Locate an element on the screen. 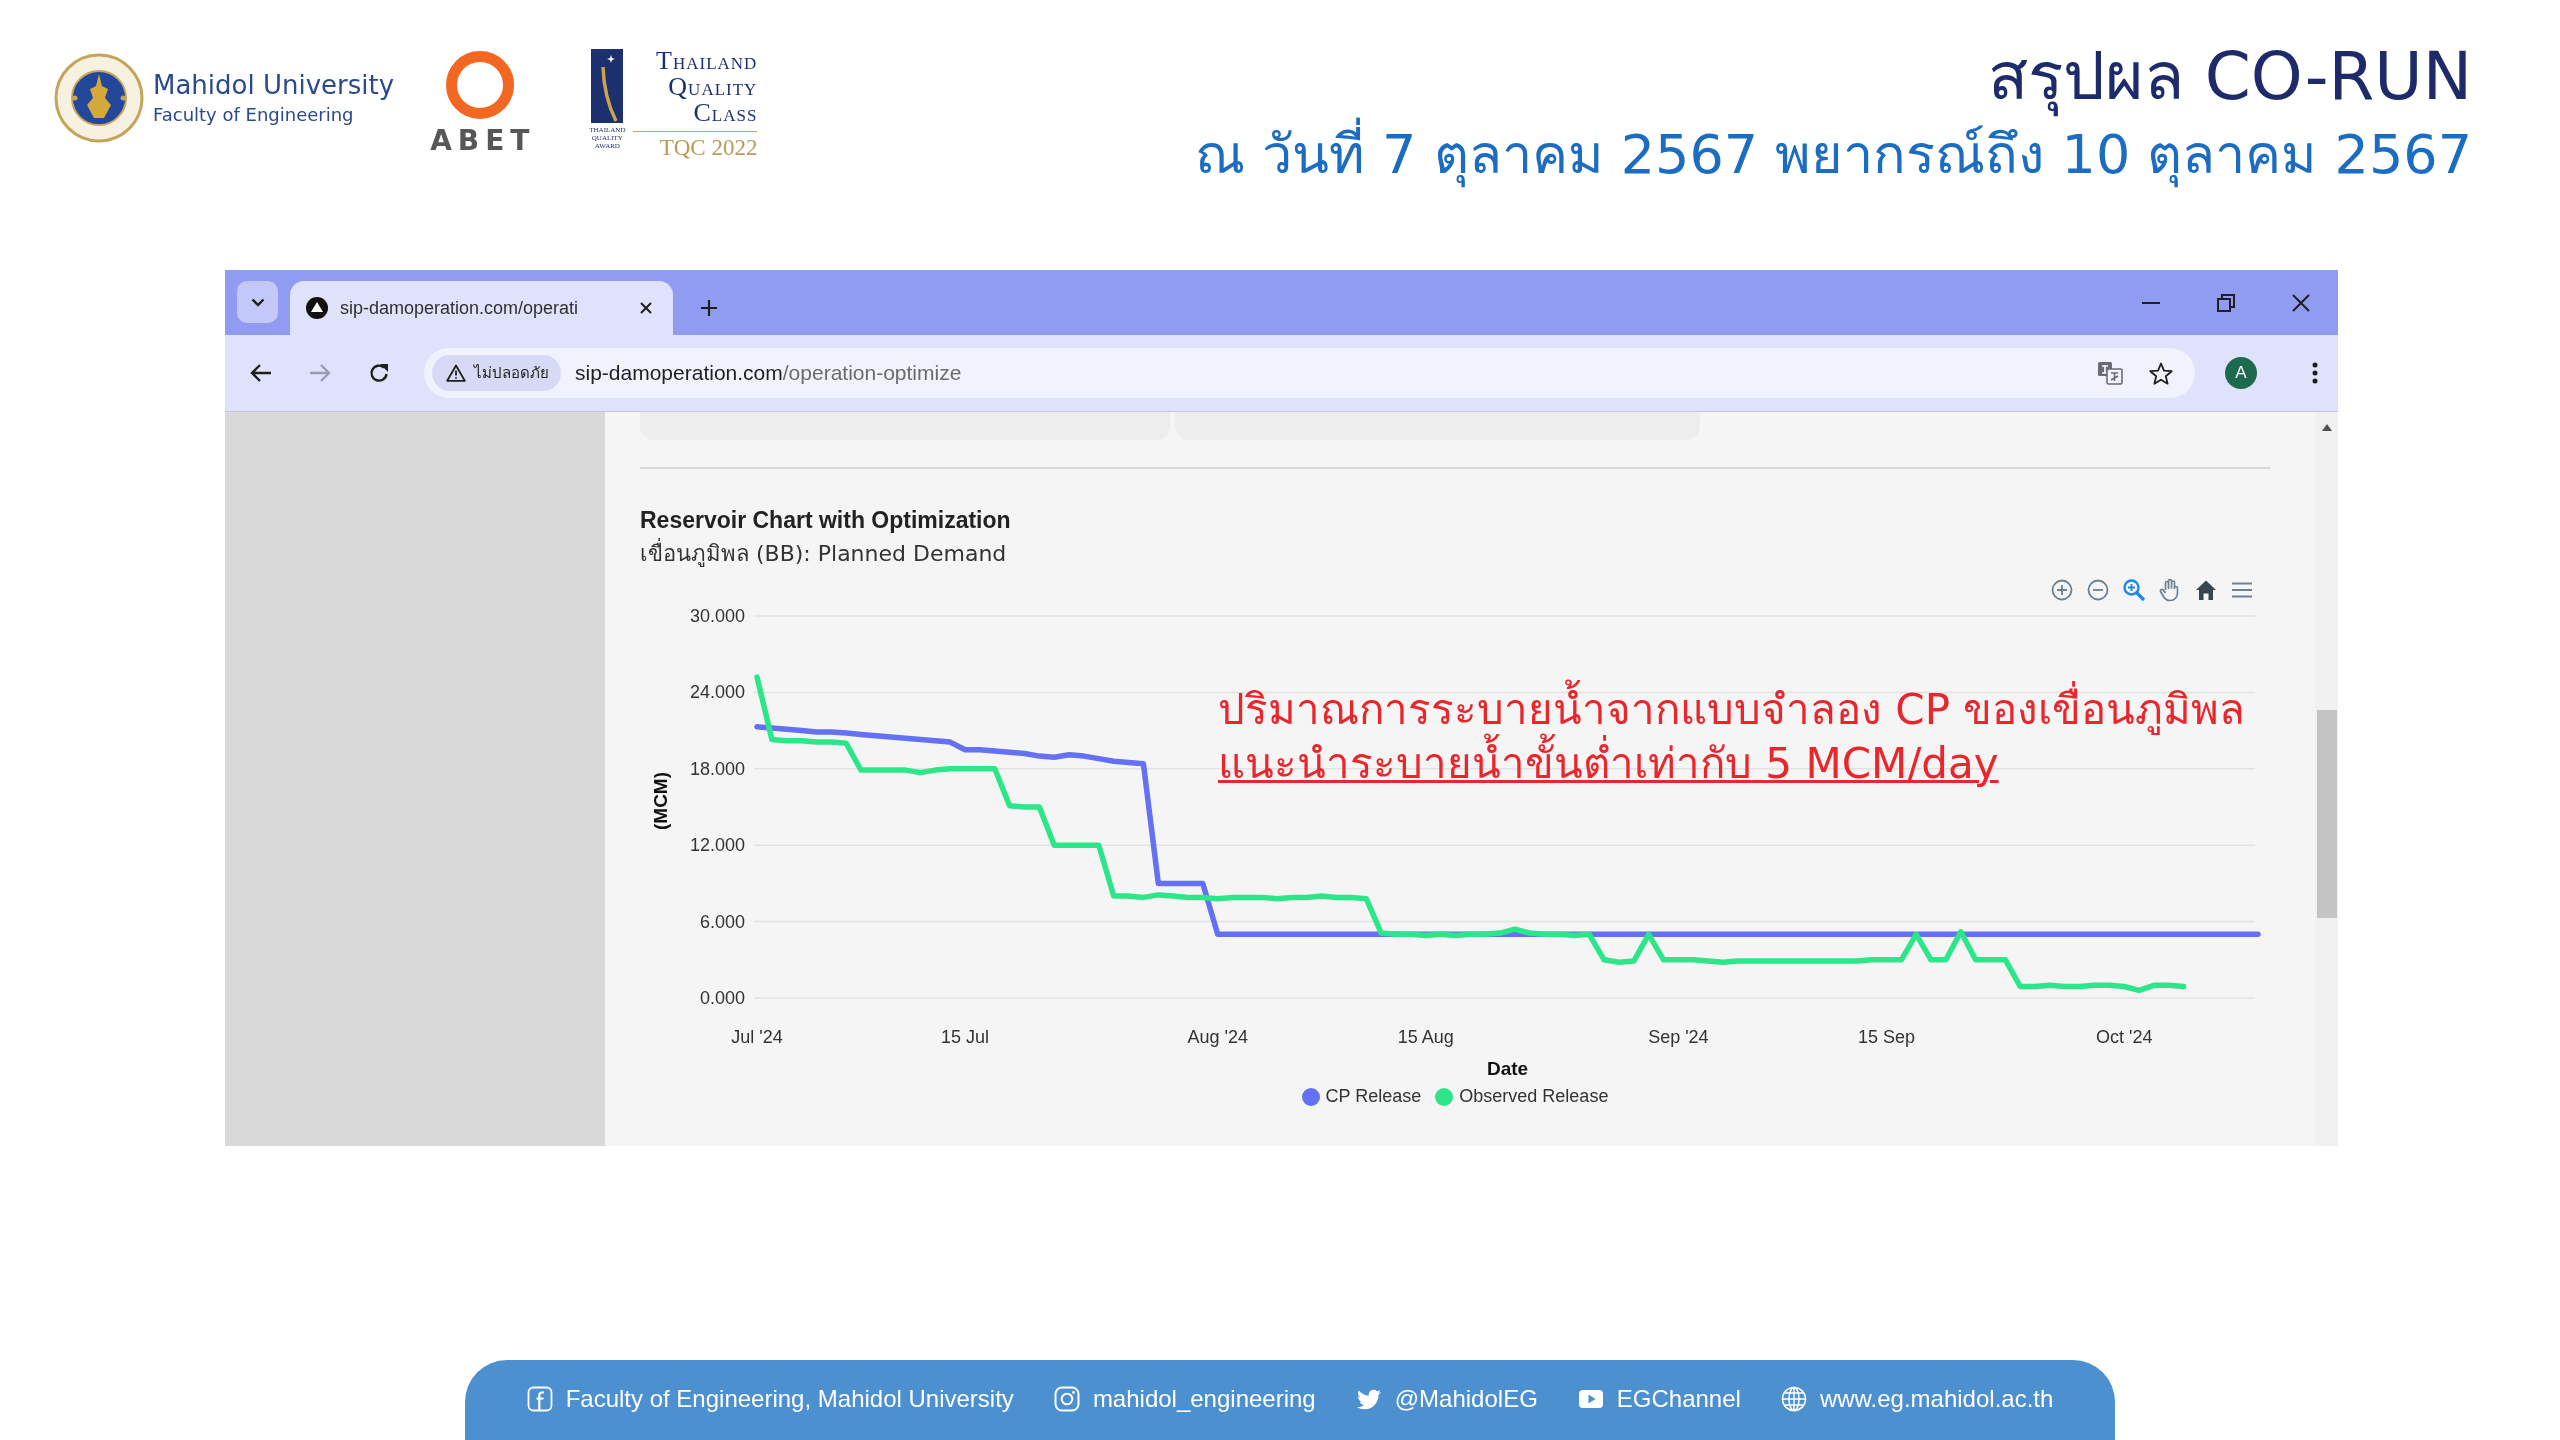 The width and height of the screenshot is (2560, 1440). slide-subtitle: ณ วันที่ 7 ตุลาคม 2567 พยากรณ์ถึง 10 ตุลาคม 2567 is located at coordinates (1833, 155).